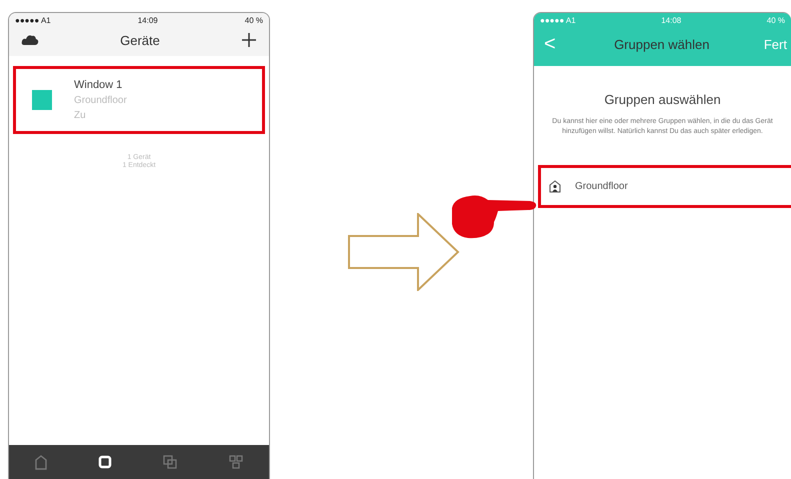 The width and height of the screenshot is (791, 479). Describe the element at coordinates (554, 186) in the screenshot. I see `house-user-icon` at that location.